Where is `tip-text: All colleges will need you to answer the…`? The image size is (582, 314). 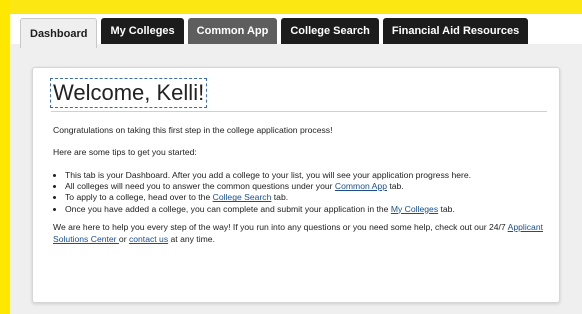
tip-text: All colleges will need you to answer the… is located at coordinates (200, 186).